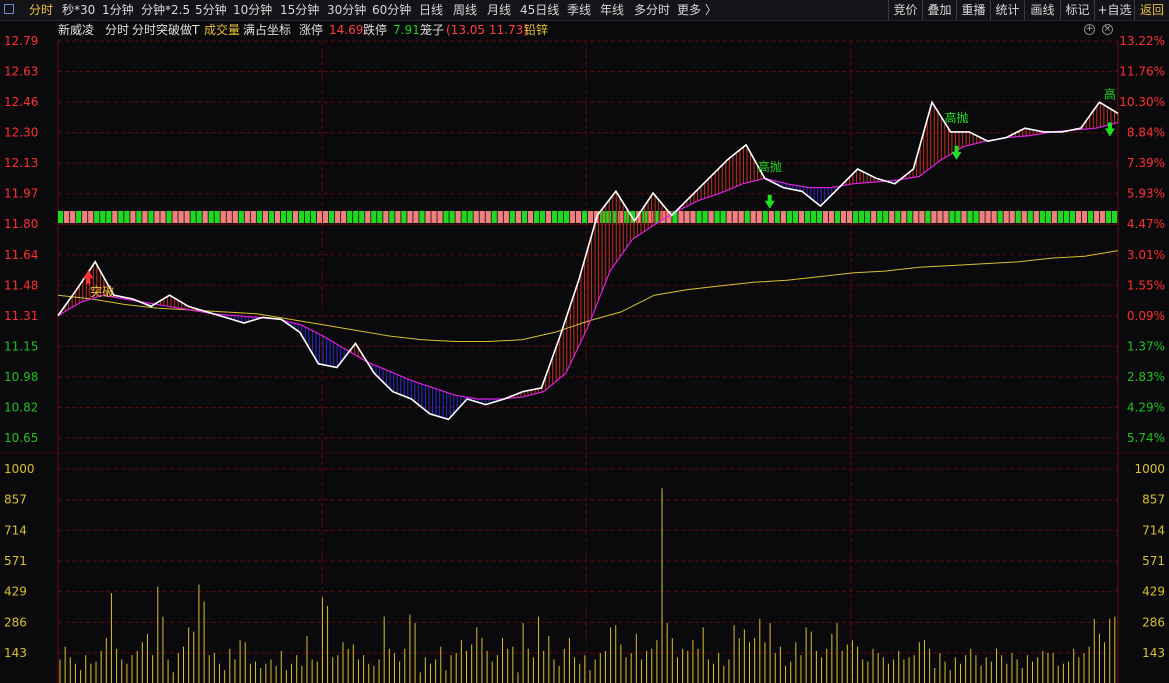  I want to click on toolbar-button-0: 竞价, so click(905, 10).